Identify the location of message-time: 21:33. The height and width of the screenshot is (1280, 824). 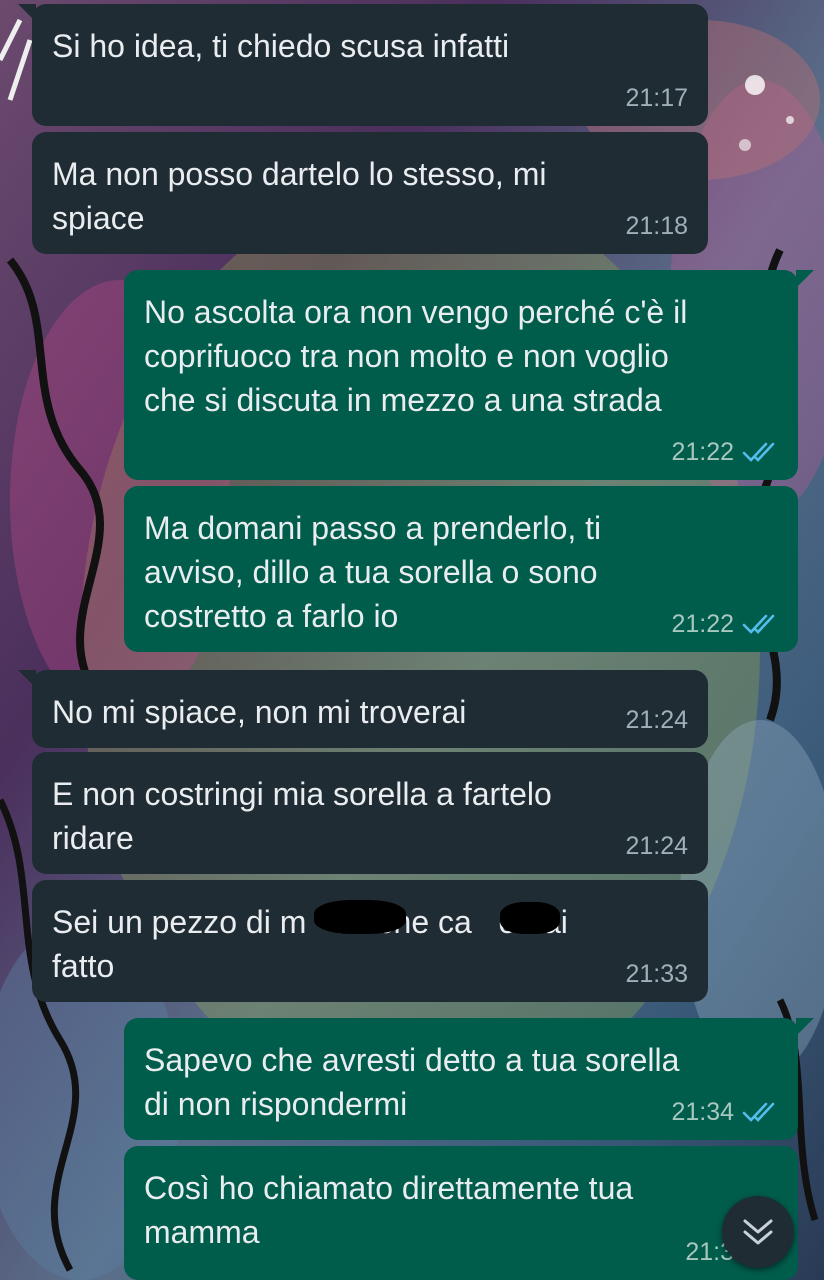
(656, 974).